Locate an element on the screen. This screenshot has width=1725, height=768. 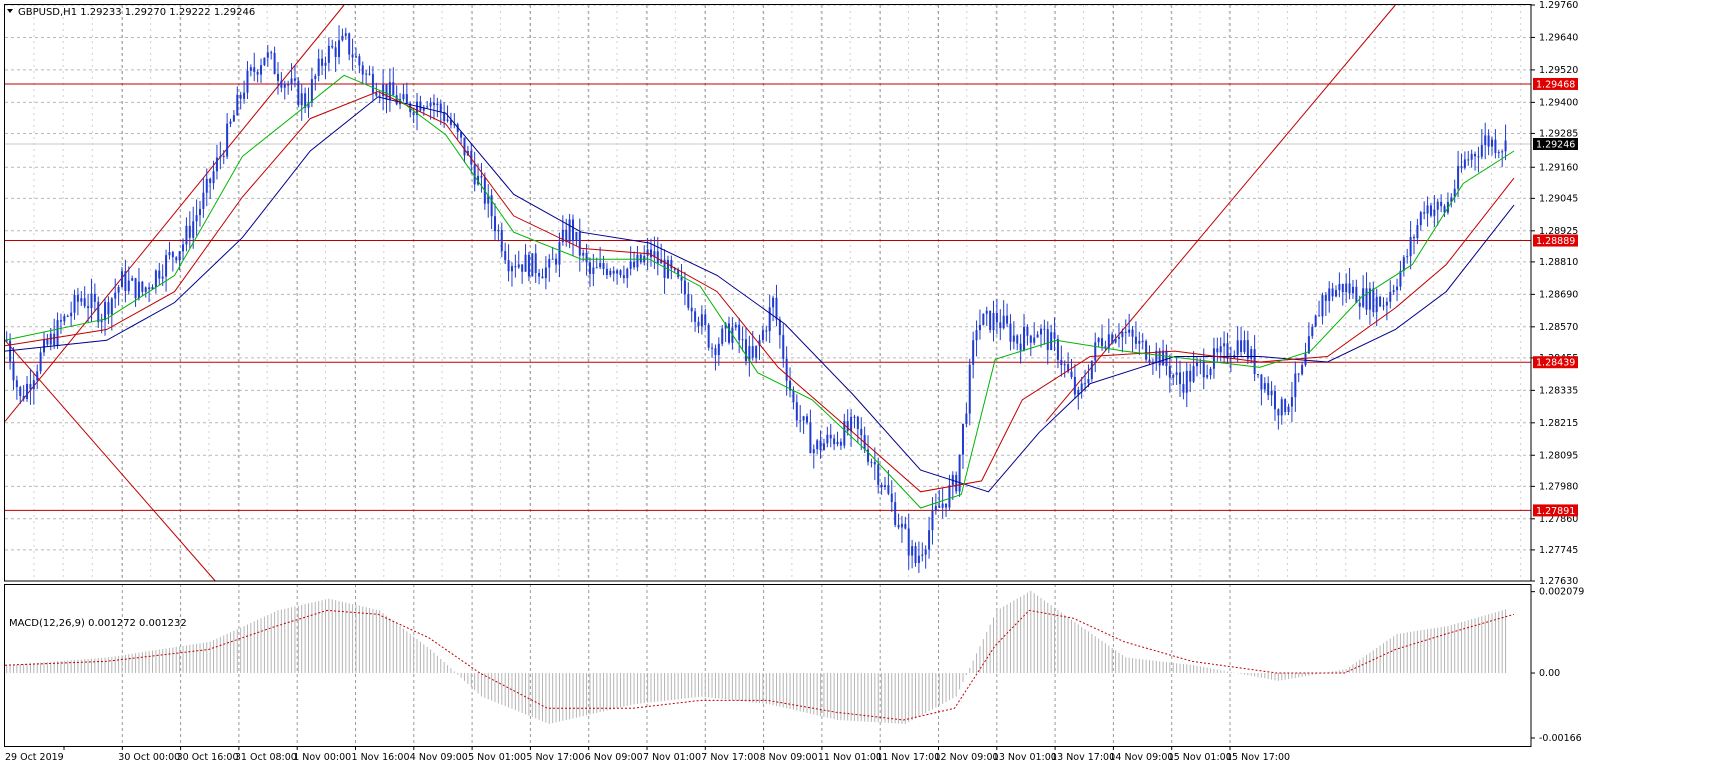
price-axis-label: 1.28810 is located at coordinates (1558, 262).